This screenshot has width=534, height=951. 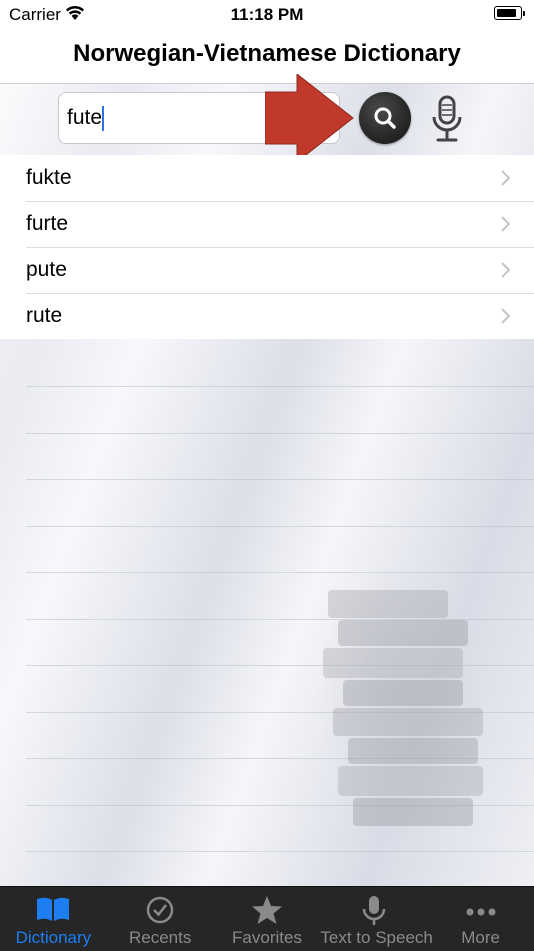 I want to click on list-item: pute, so click(x=267, y=270).